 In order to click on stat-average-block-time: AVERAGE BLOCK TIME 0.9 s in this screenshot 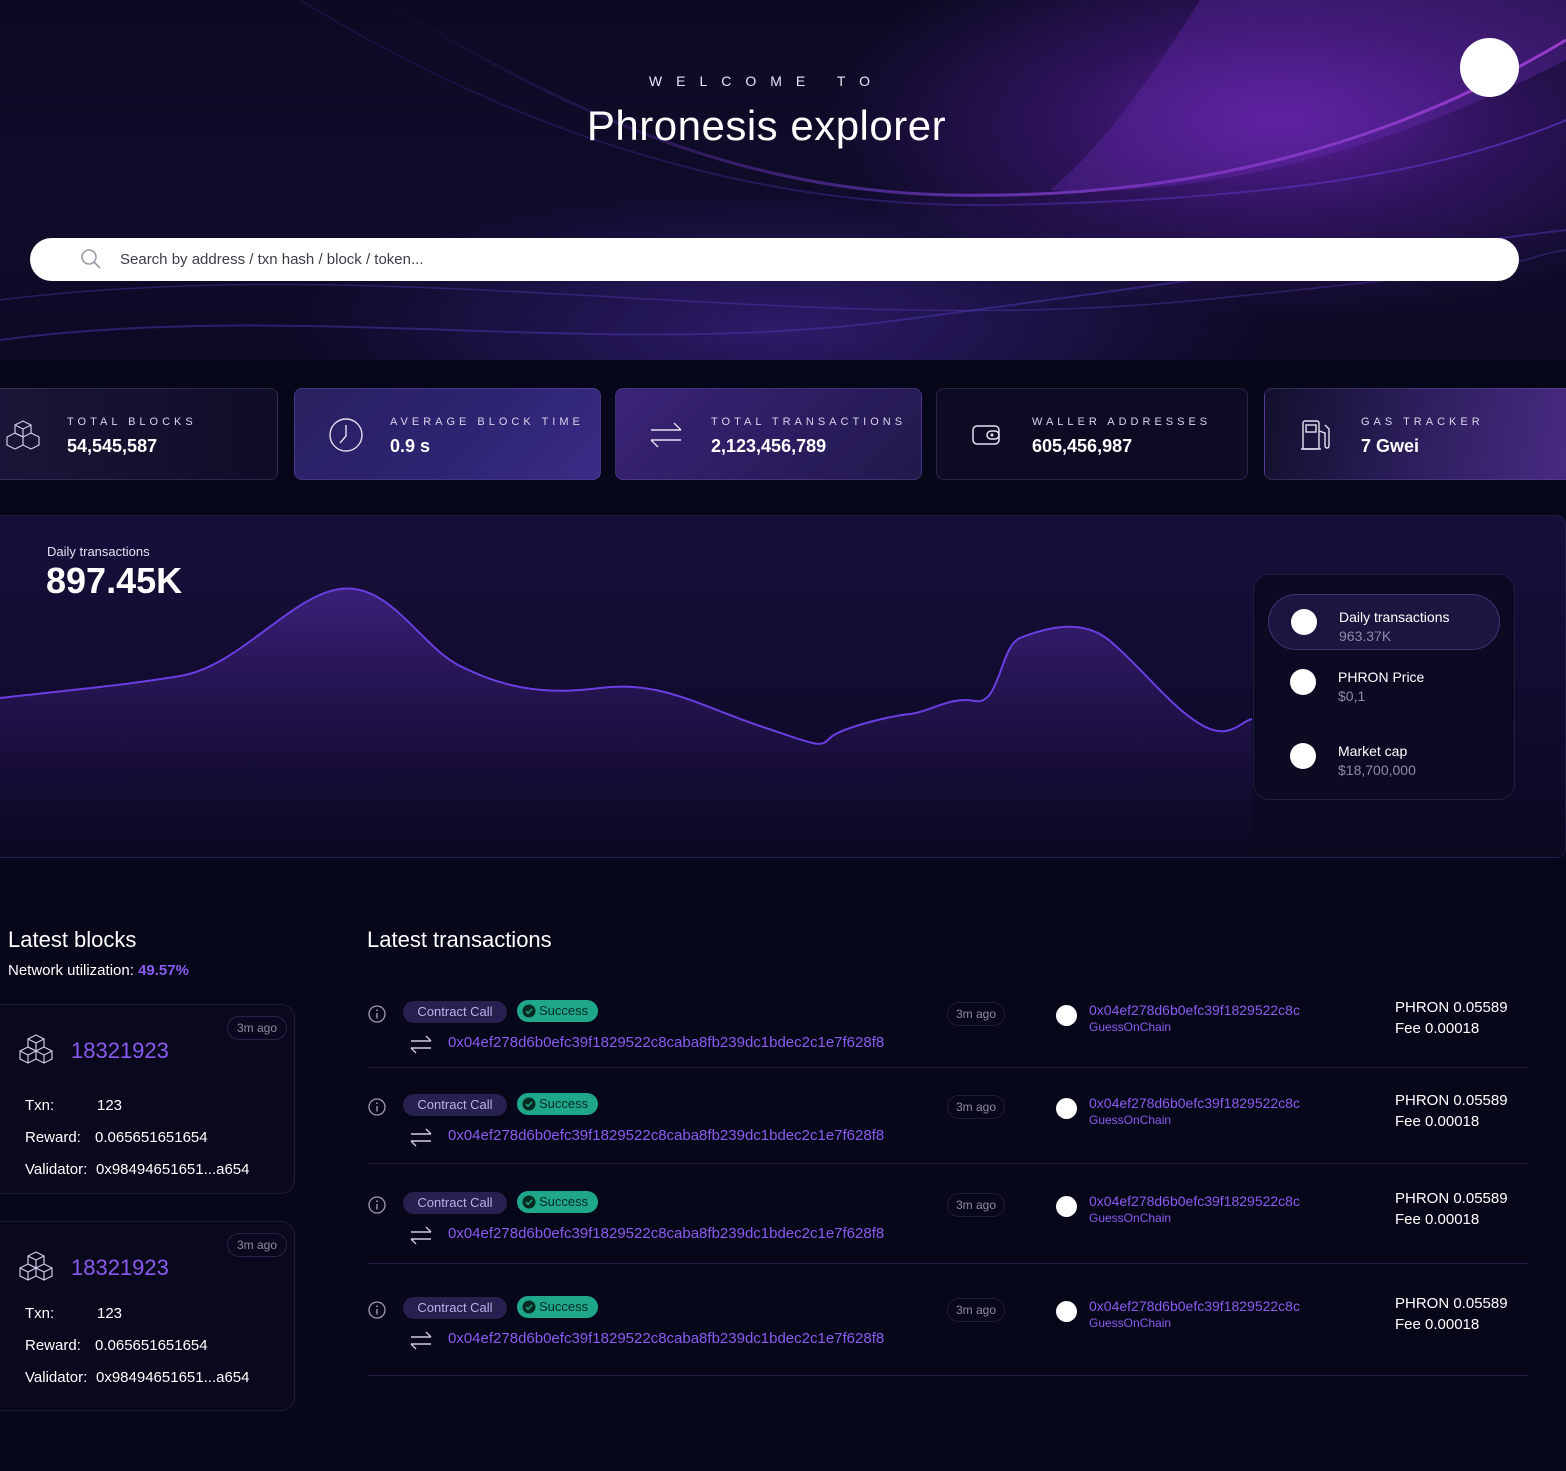, I will do `click(447, 434)`.